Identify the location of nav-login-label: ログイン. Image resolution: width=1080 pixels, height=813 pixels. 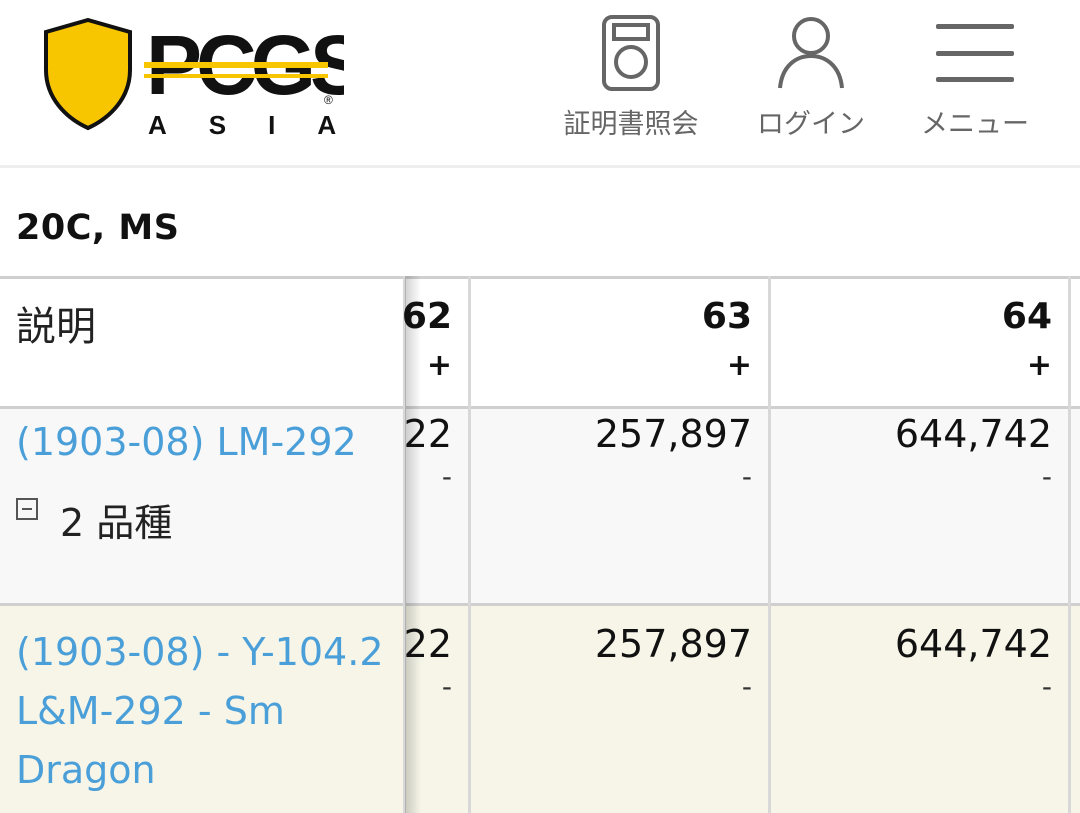
(811, 124).